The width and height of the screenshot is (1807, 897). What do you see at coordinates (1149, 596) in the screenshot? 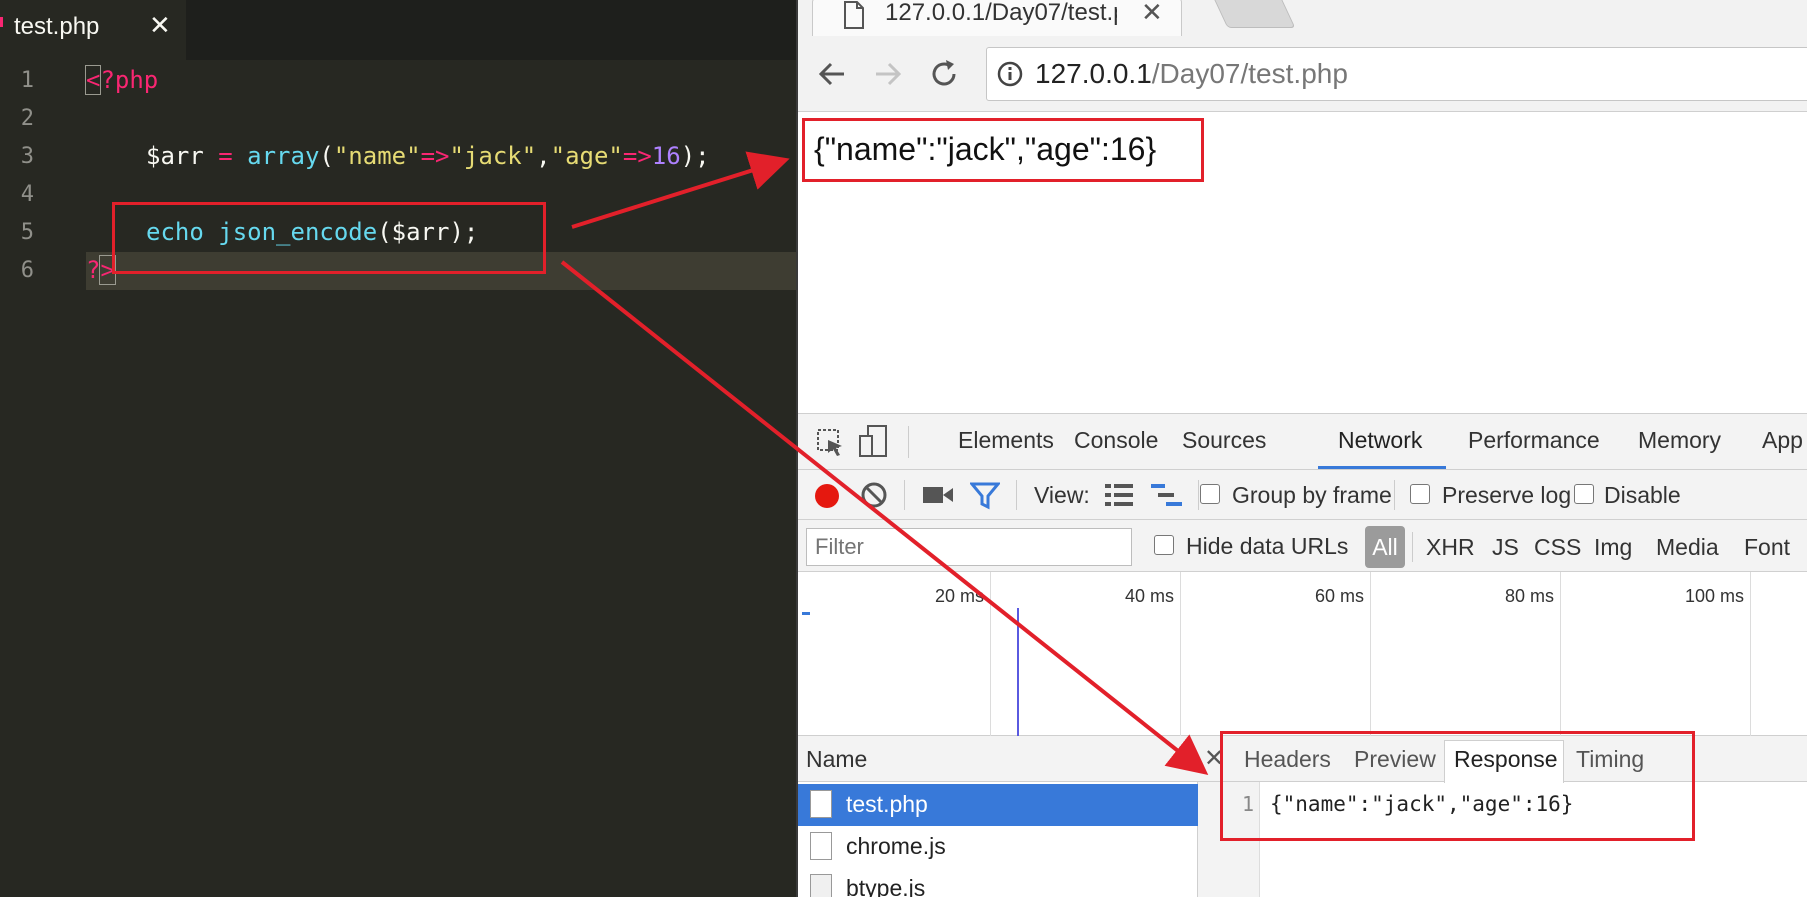
I see `timeline-tick-label: 40 ms` at bounding box center [1149, 596].